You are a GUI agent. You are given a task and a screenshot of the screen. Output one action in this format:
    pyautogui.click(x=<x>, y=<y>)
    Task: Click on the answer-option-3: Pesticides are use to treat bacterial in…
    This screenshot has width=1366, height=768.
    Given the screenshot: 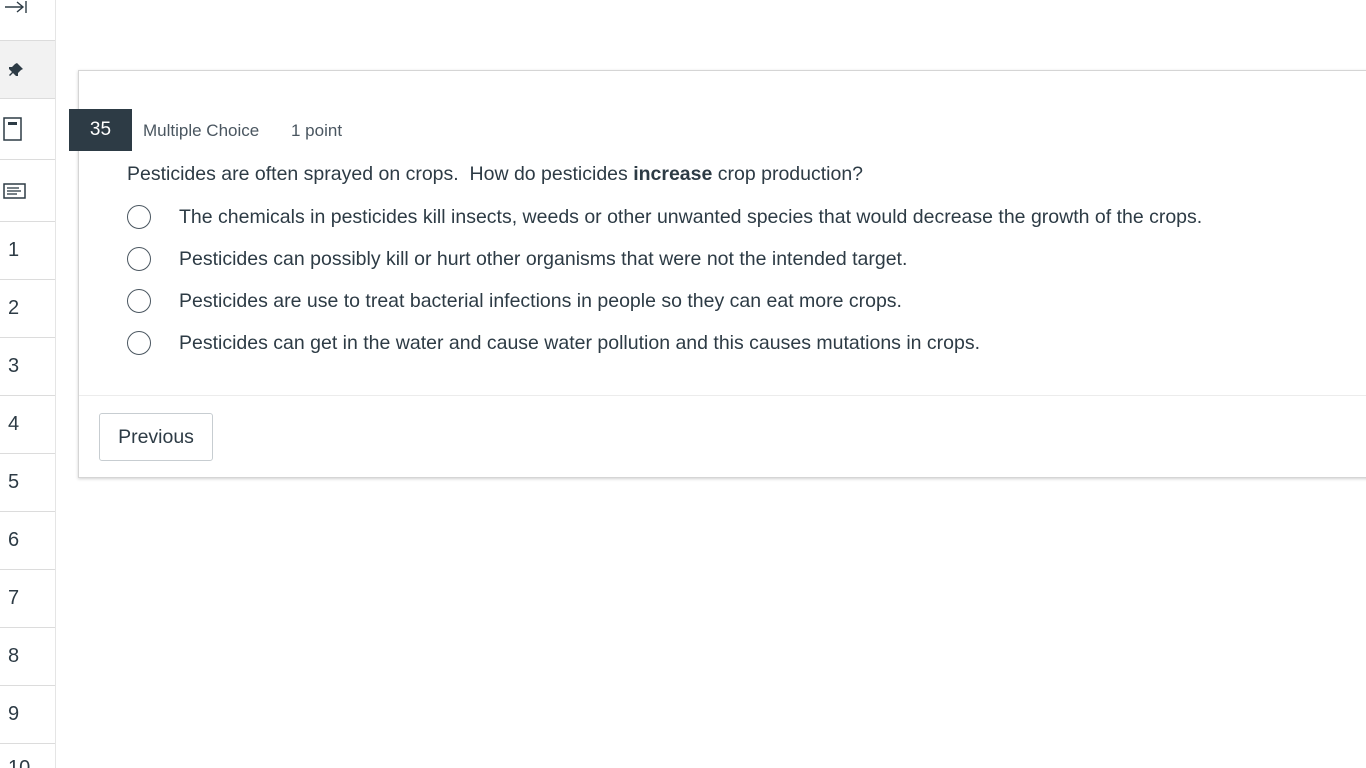 What is the action you would take?
    pyautogui.click(x=514, y=301)
    